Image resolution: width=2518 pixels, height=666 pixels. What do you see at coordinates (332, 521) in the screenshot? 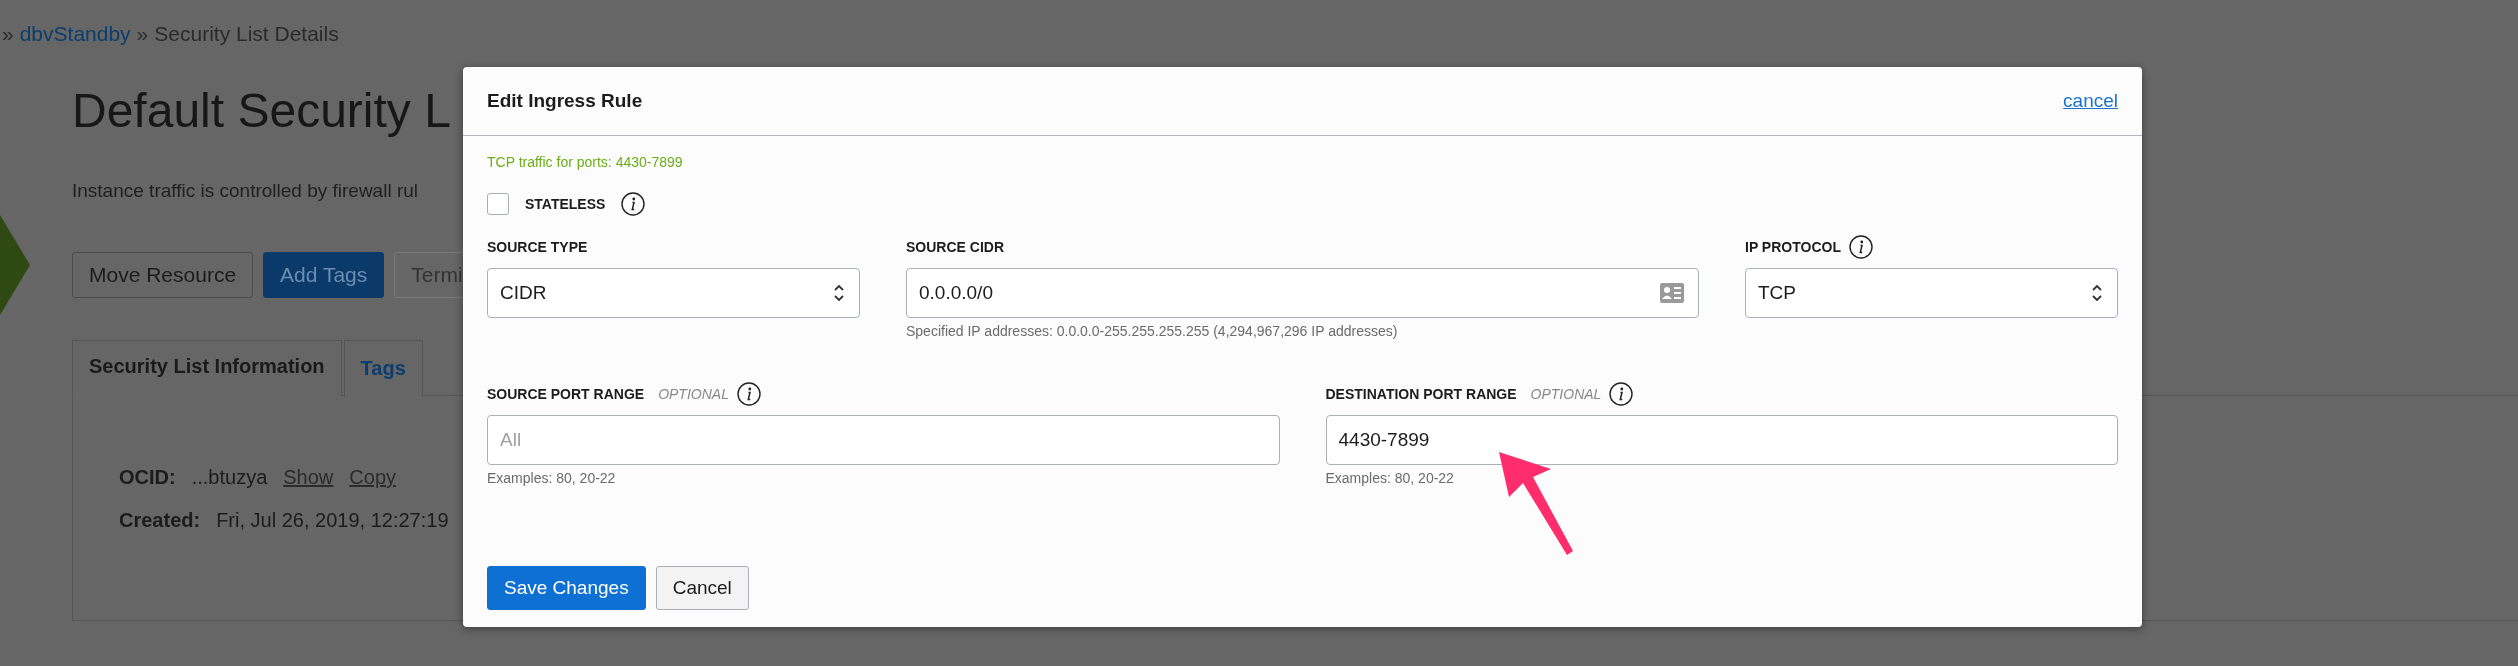
I see `detail-value: Fri, Jul 26, 2019, 12:27:19` at bounding box center [332, 521].